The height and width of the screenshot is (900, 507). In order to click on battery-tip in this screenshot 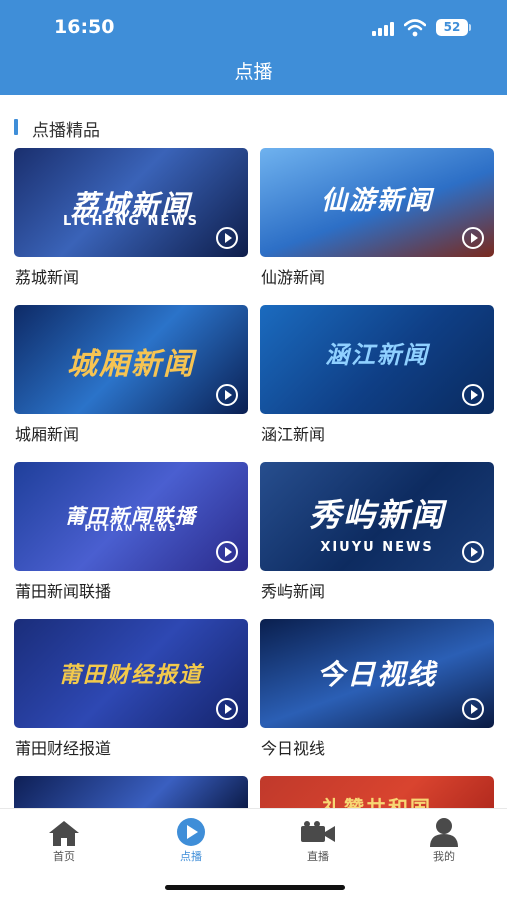, I will do `click(470, 27)`.